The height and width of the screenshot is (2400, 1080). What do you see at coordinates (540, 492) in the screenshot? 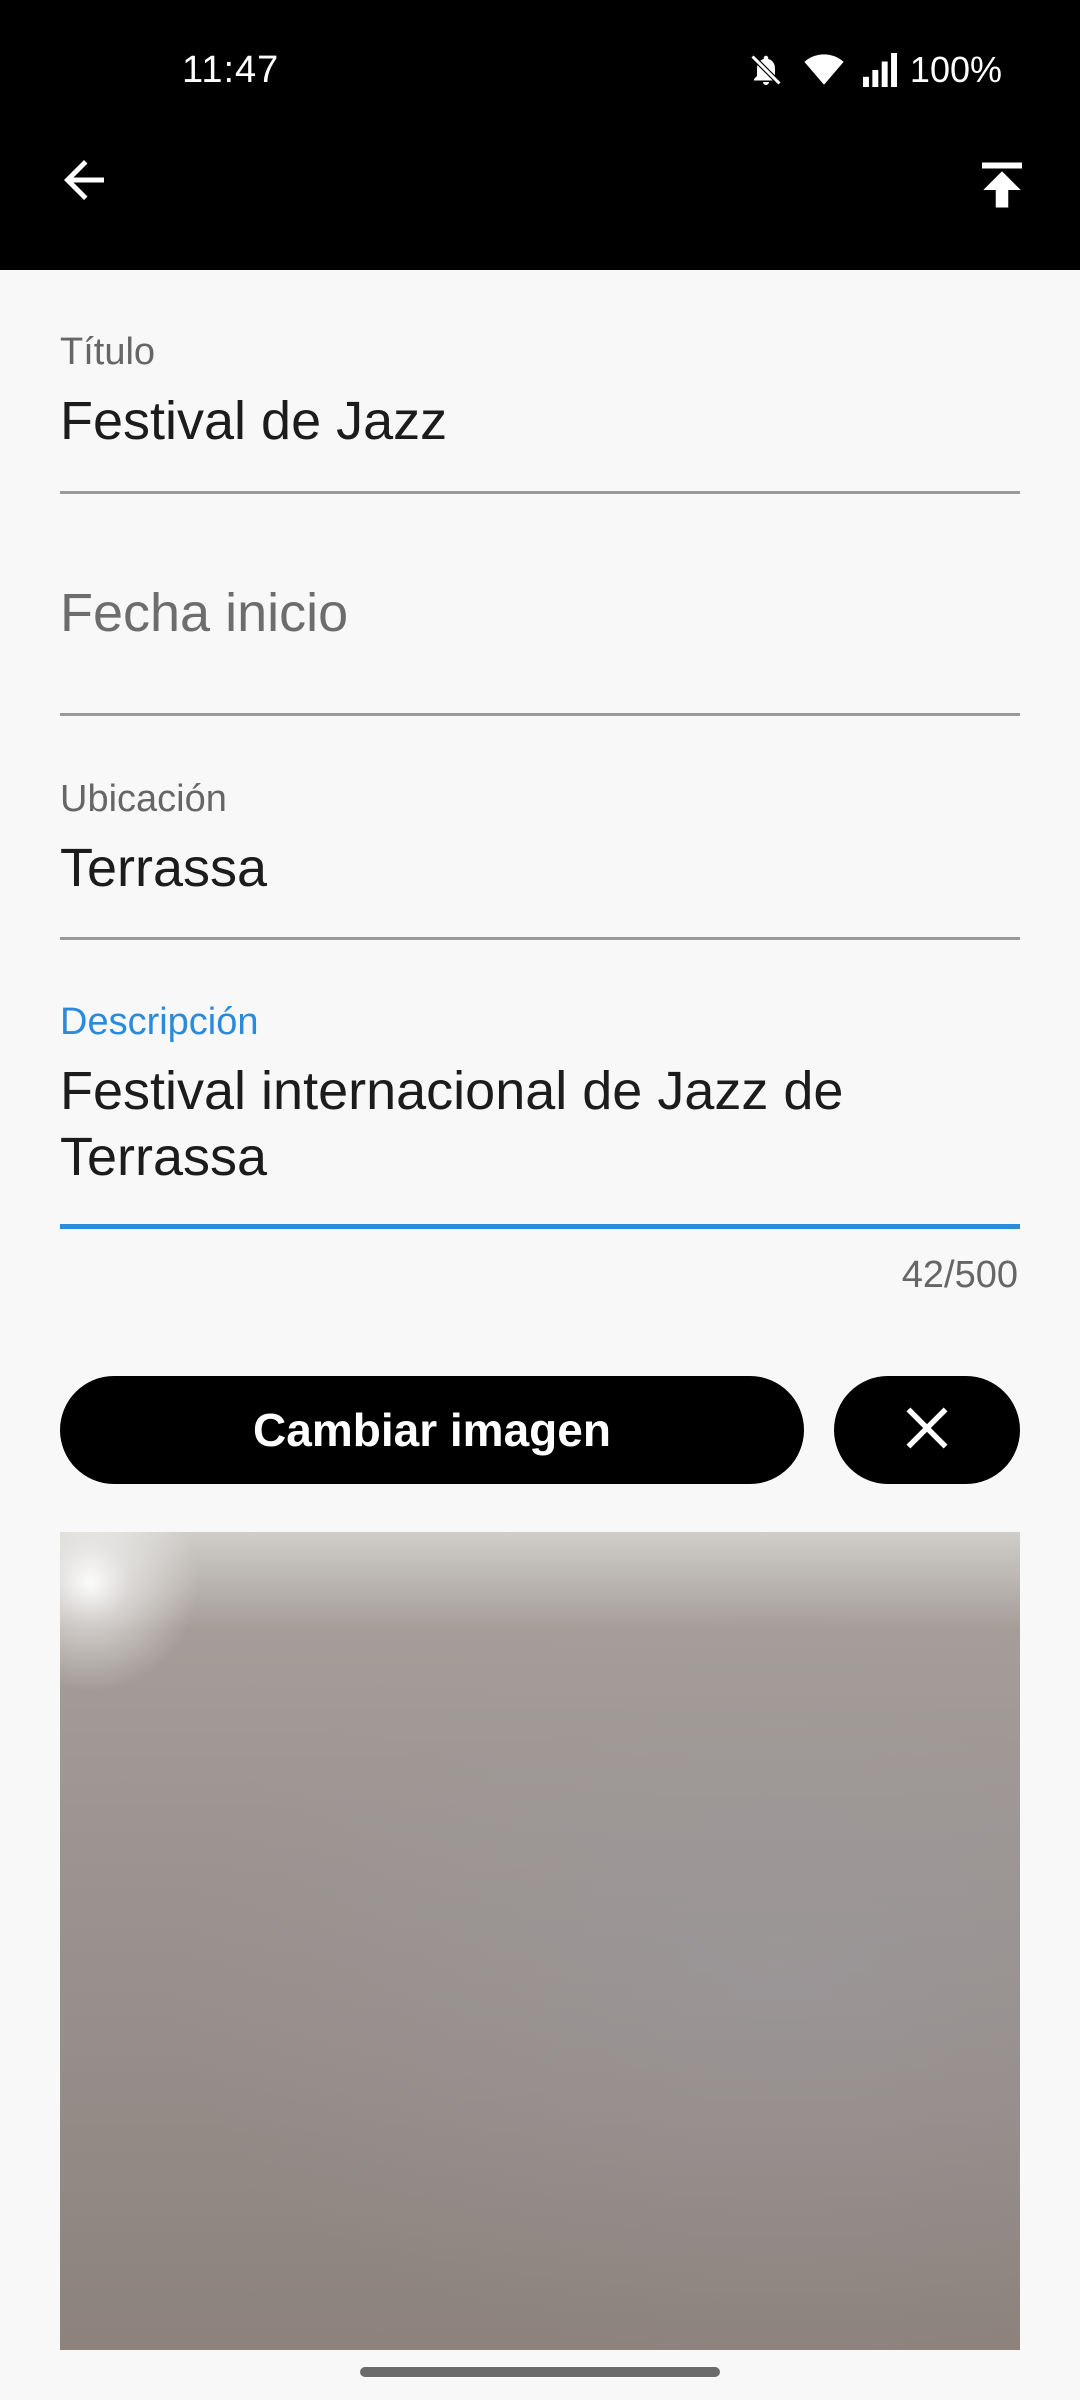
I see `title-underline` at bounding box center [540, 492].